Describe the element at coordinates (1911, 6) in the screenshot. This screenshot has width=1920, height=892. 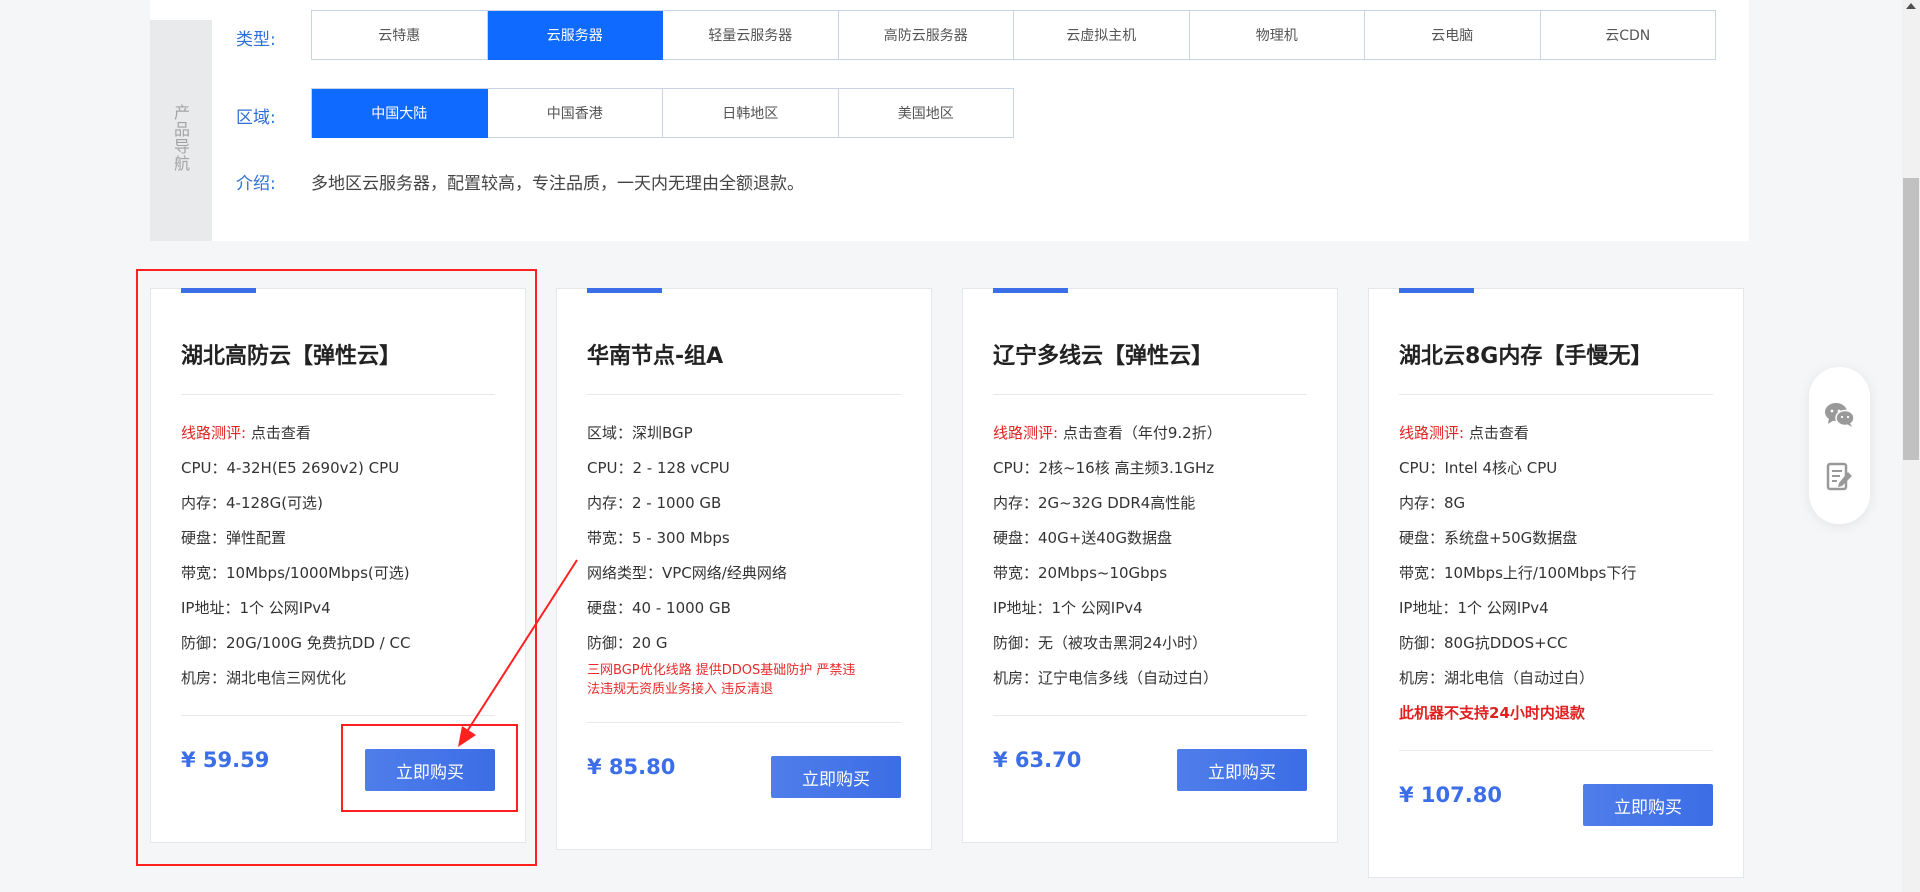
I see `scroll-up-arrow-icon` at that location.